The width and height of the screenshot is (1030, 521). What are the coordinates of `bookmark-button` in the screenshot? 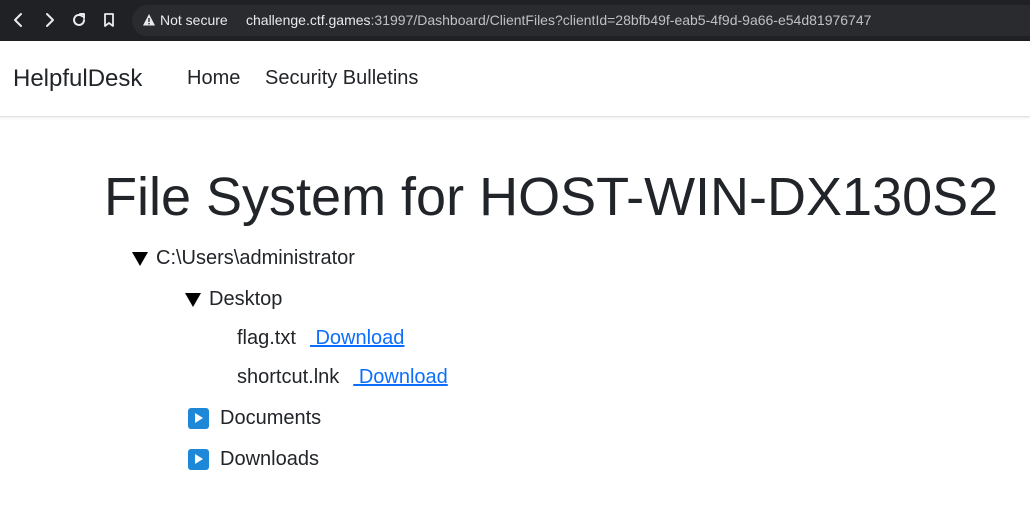 It's located at (109, 20).